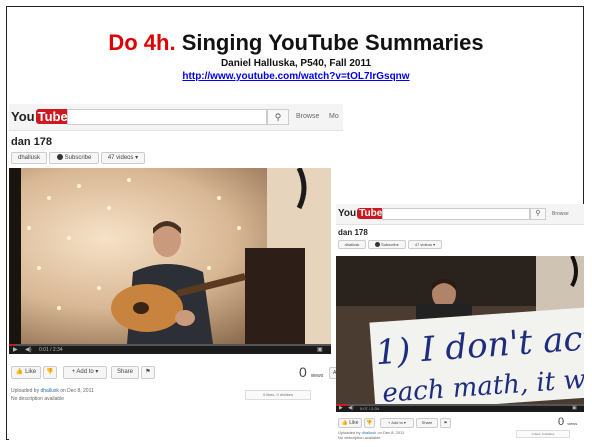  What do you see at coordinates (334, 116) in the screenshot?
I see `more-link: Mo` at bounding box center [334, 116].